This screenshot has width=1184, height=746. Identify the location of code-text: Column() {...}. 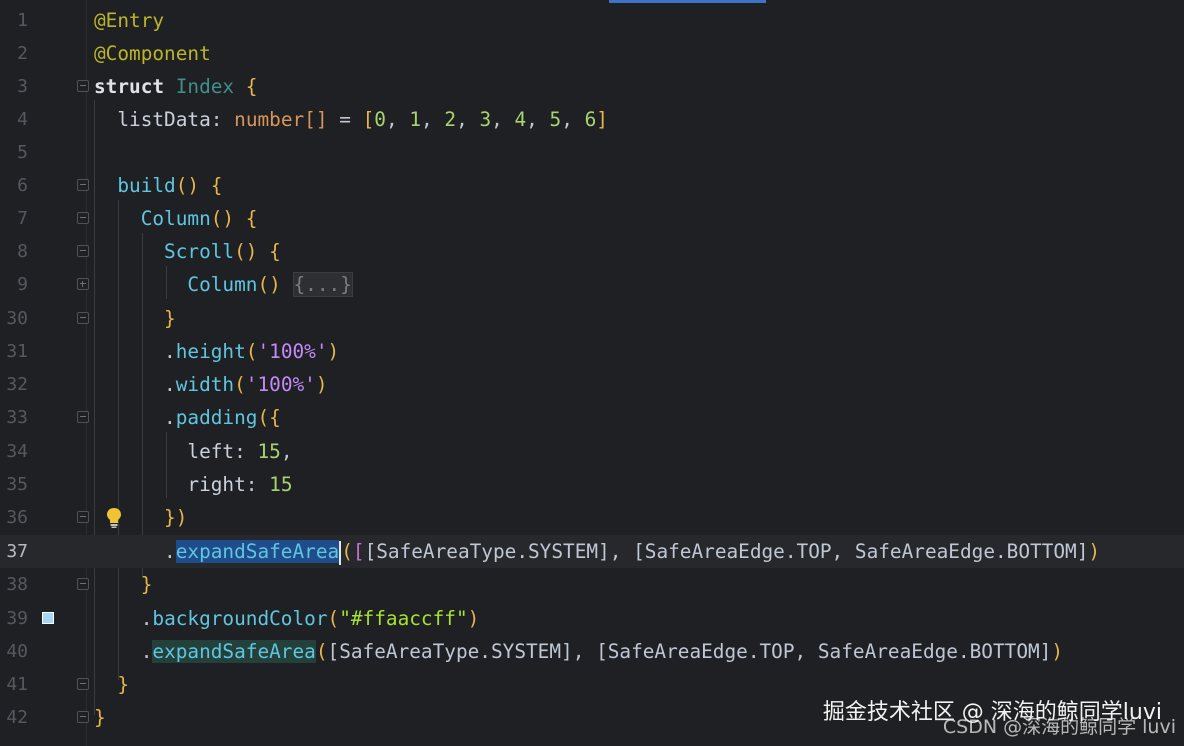
(223, 284).